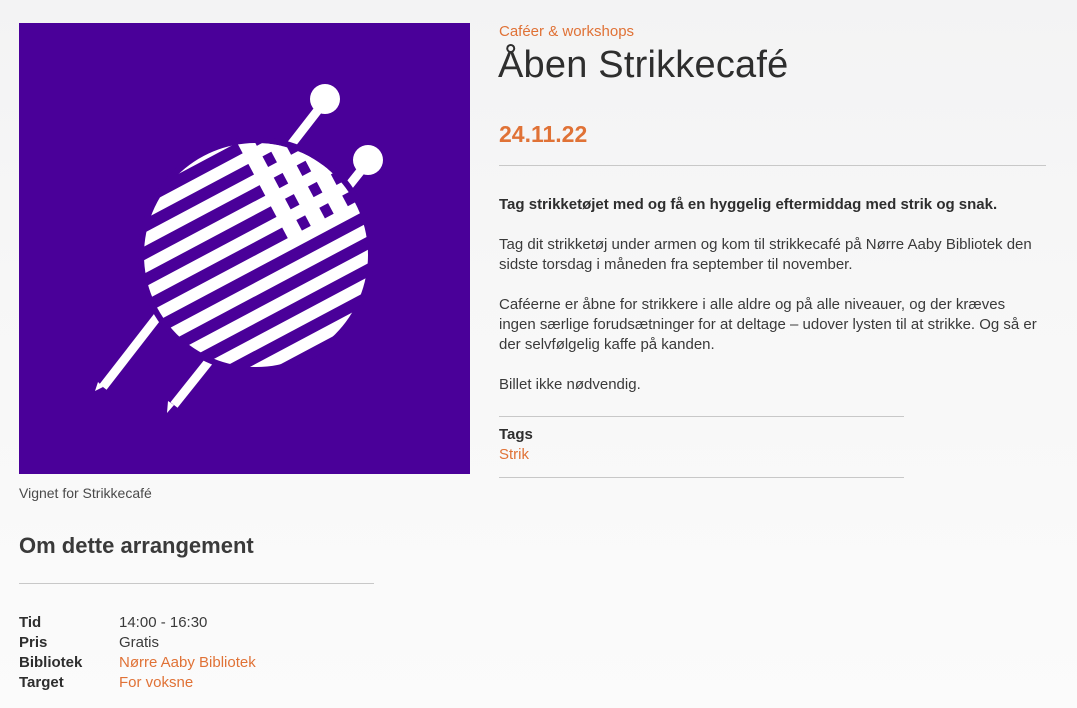 This screenshot has width=1077, height=708. Describe the element at coordinates (41, 682) in the screenshot. I see `info-key: Target` at that location.